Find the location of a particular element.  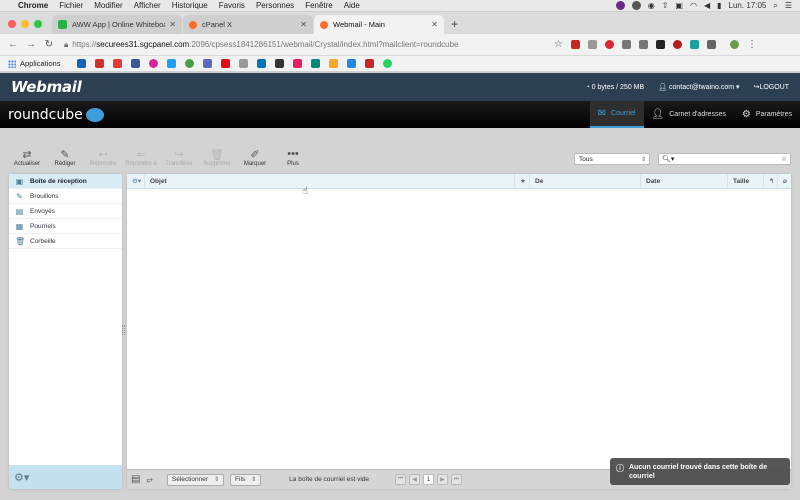

account-menu: 👤︎ contact@twaino.com ▾ is located at coordinates (698, 87).